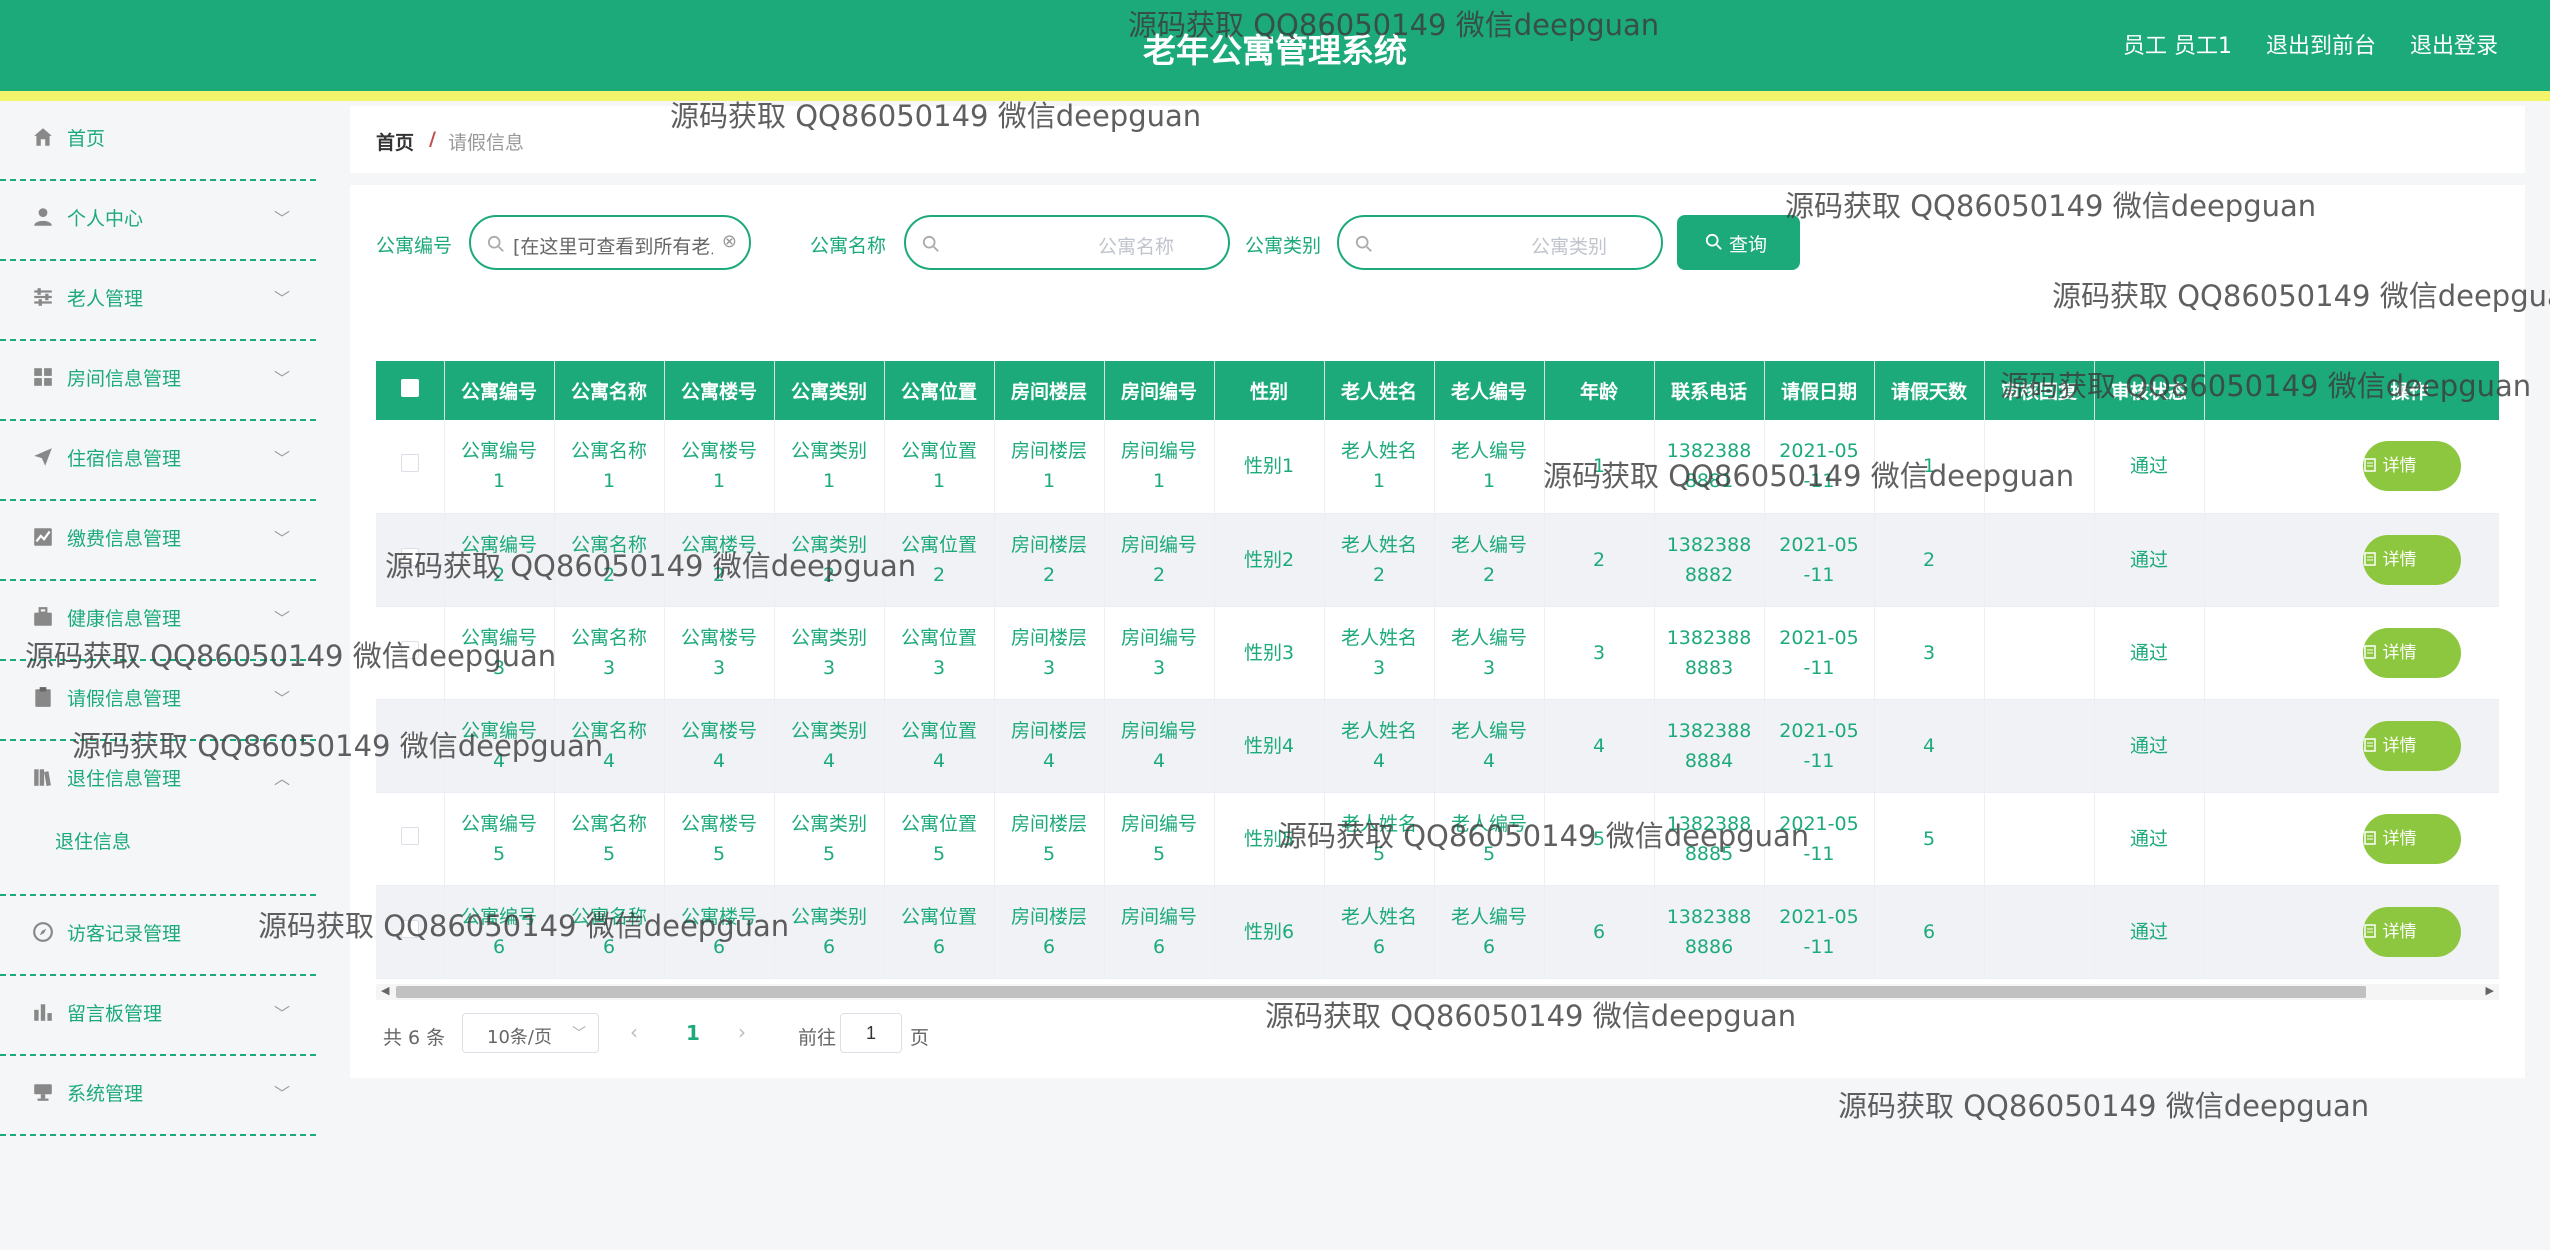 The height and width of the screenshot is (1250, 2550). What do you see at coordinates (105, 1094) in the screenshot?
I see `sidebar-item-label: 系统管理` at bounding box center [105, 1094].